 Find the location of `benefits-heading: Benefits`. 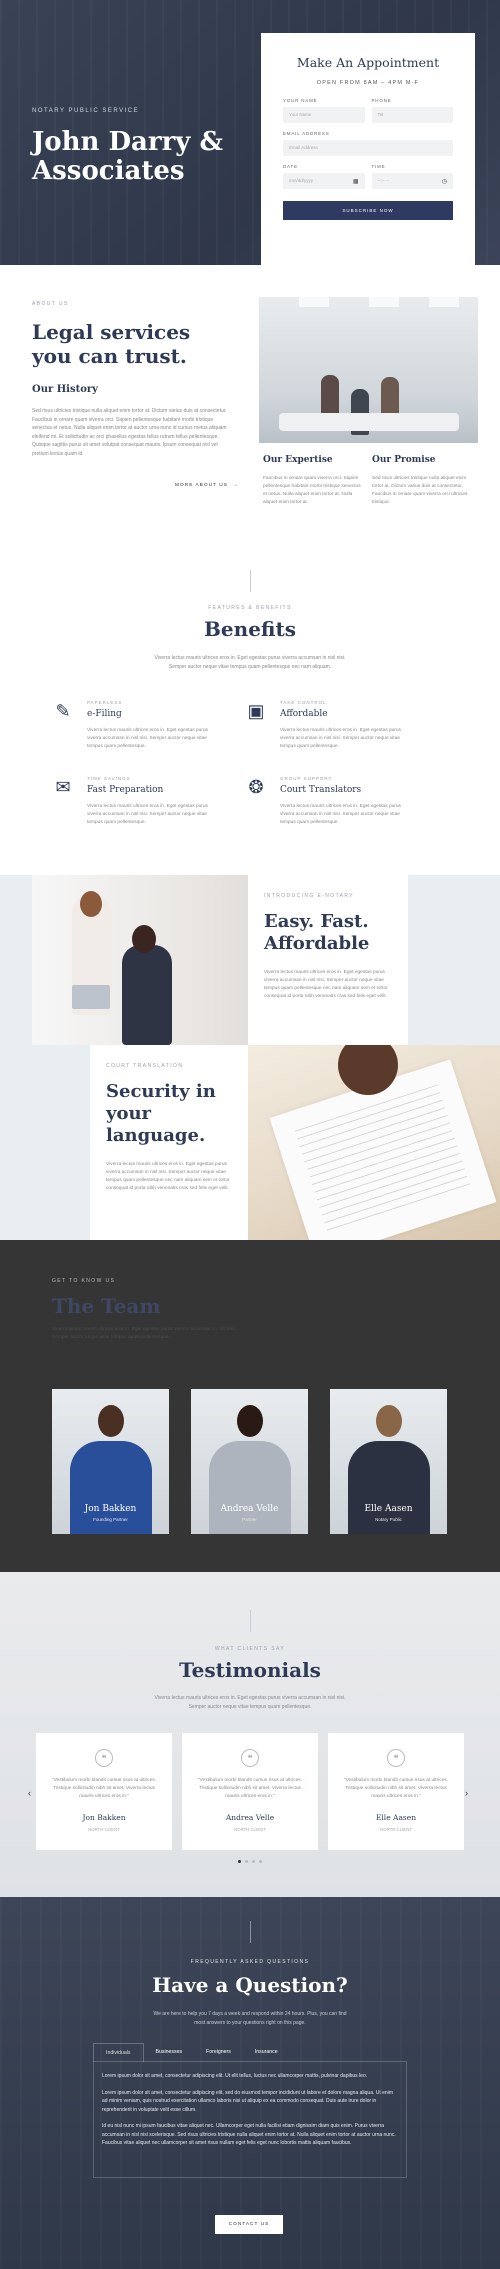

benefits-heading: Benefits is located at coordinates (250, 629).